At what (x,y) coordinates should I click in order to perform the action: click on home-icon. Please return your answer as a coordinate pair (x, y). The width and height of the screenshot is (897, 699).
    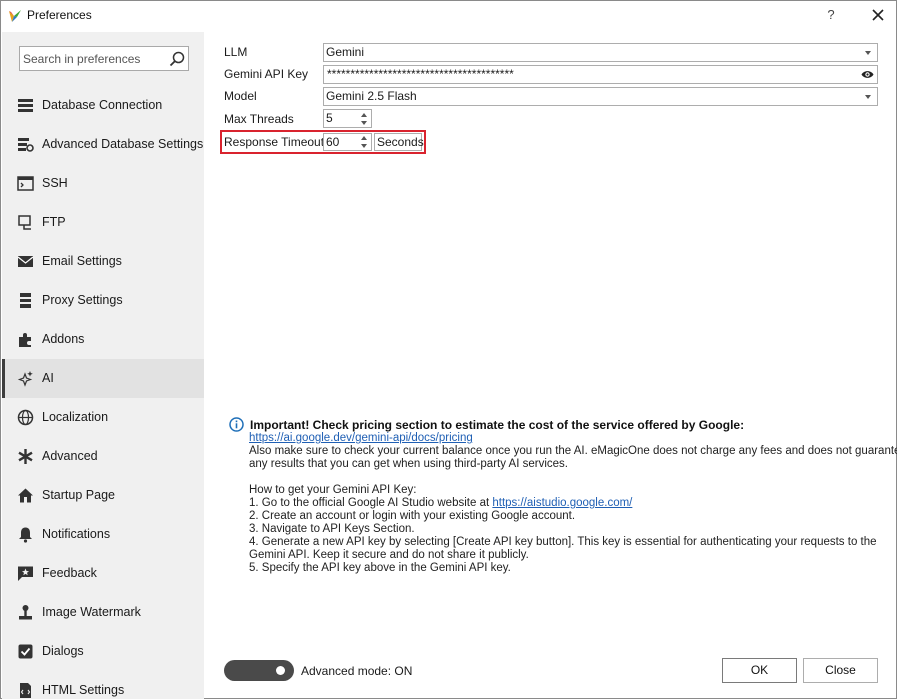
    Looking at the image, I should click on (25, 495).